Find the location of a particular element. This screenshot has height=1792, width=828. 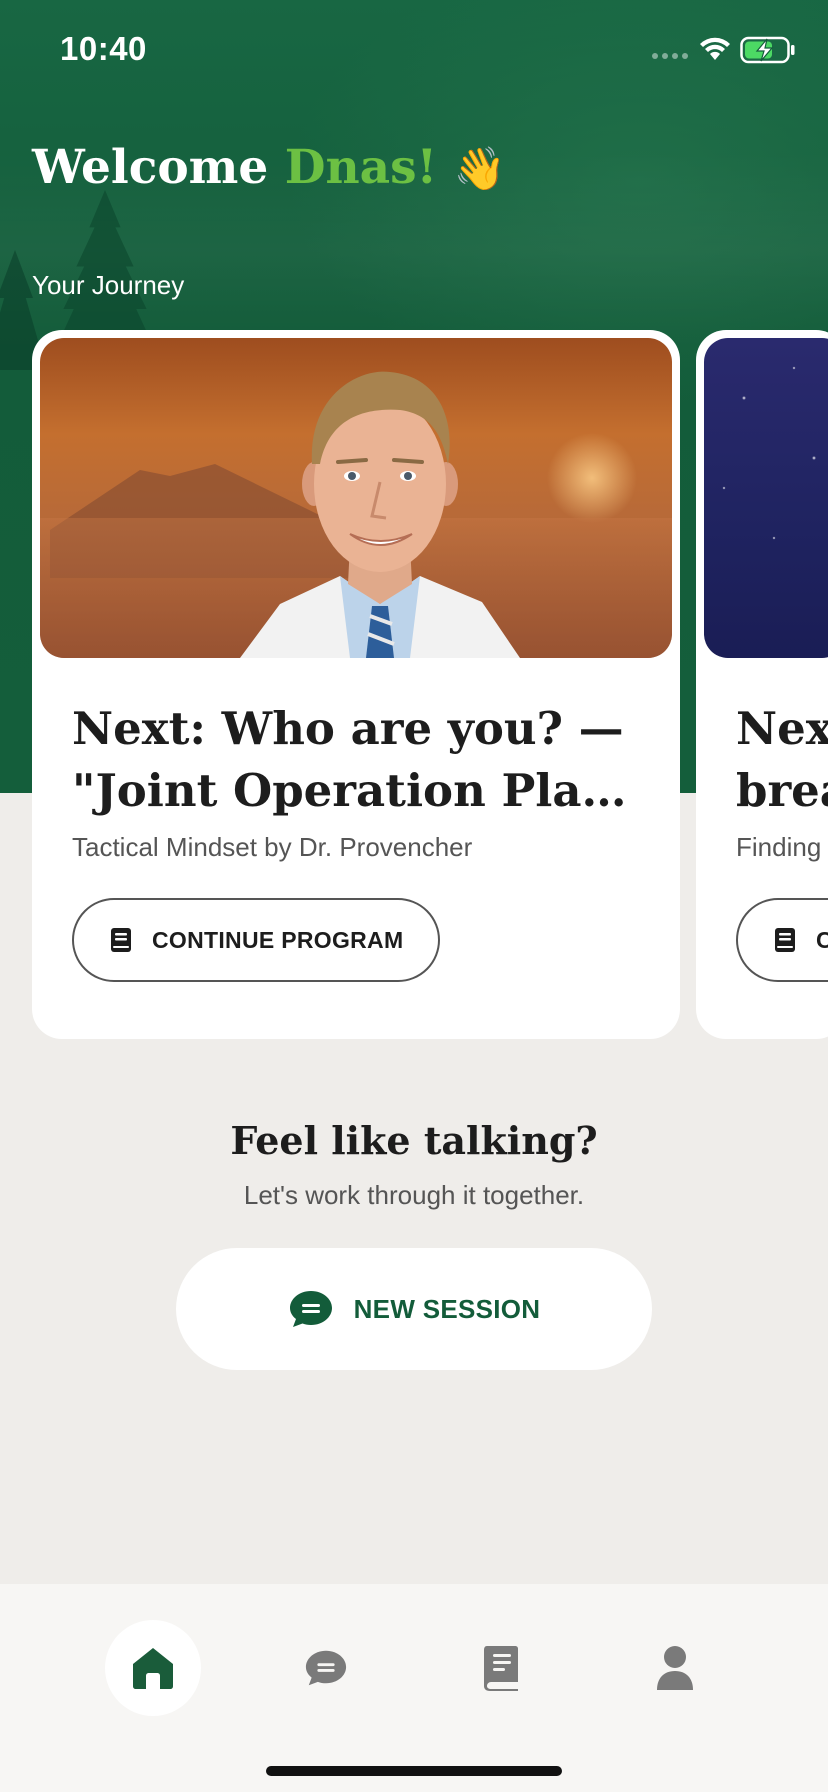

tab-home is located at coordinates (153, 1668).